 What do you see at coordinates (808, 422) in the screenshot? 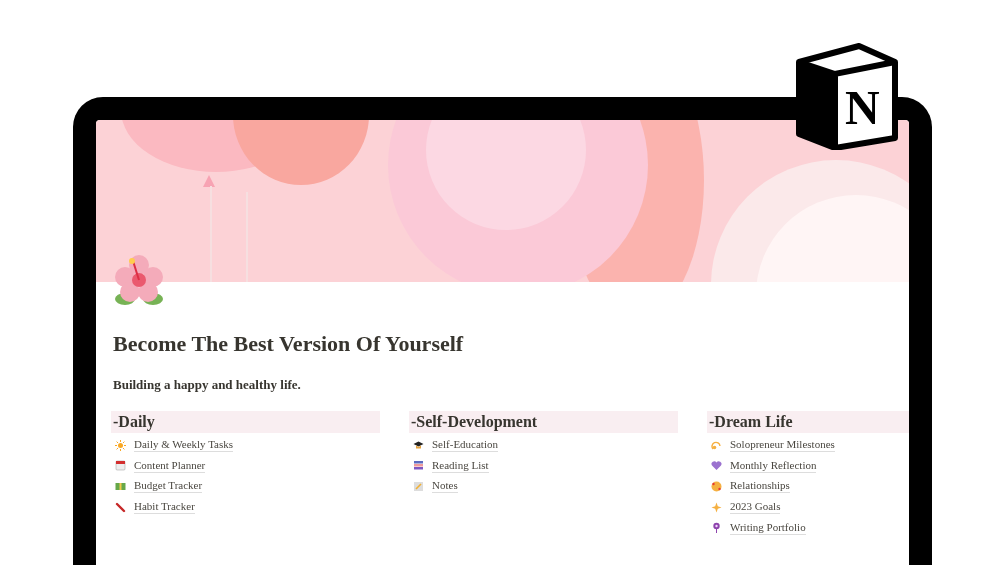
I see `section-heading: -Dream Life` at bounding box center [808, 422].